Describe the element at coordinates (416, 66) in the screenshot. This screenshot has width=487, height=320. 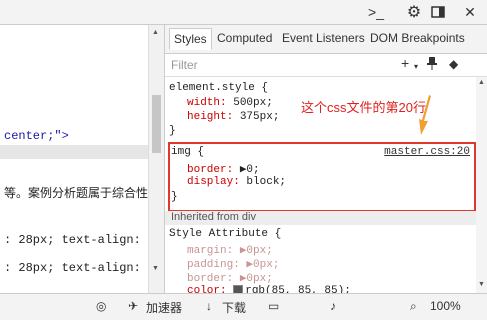
I see `dropdown-icon: ▾` at that location.